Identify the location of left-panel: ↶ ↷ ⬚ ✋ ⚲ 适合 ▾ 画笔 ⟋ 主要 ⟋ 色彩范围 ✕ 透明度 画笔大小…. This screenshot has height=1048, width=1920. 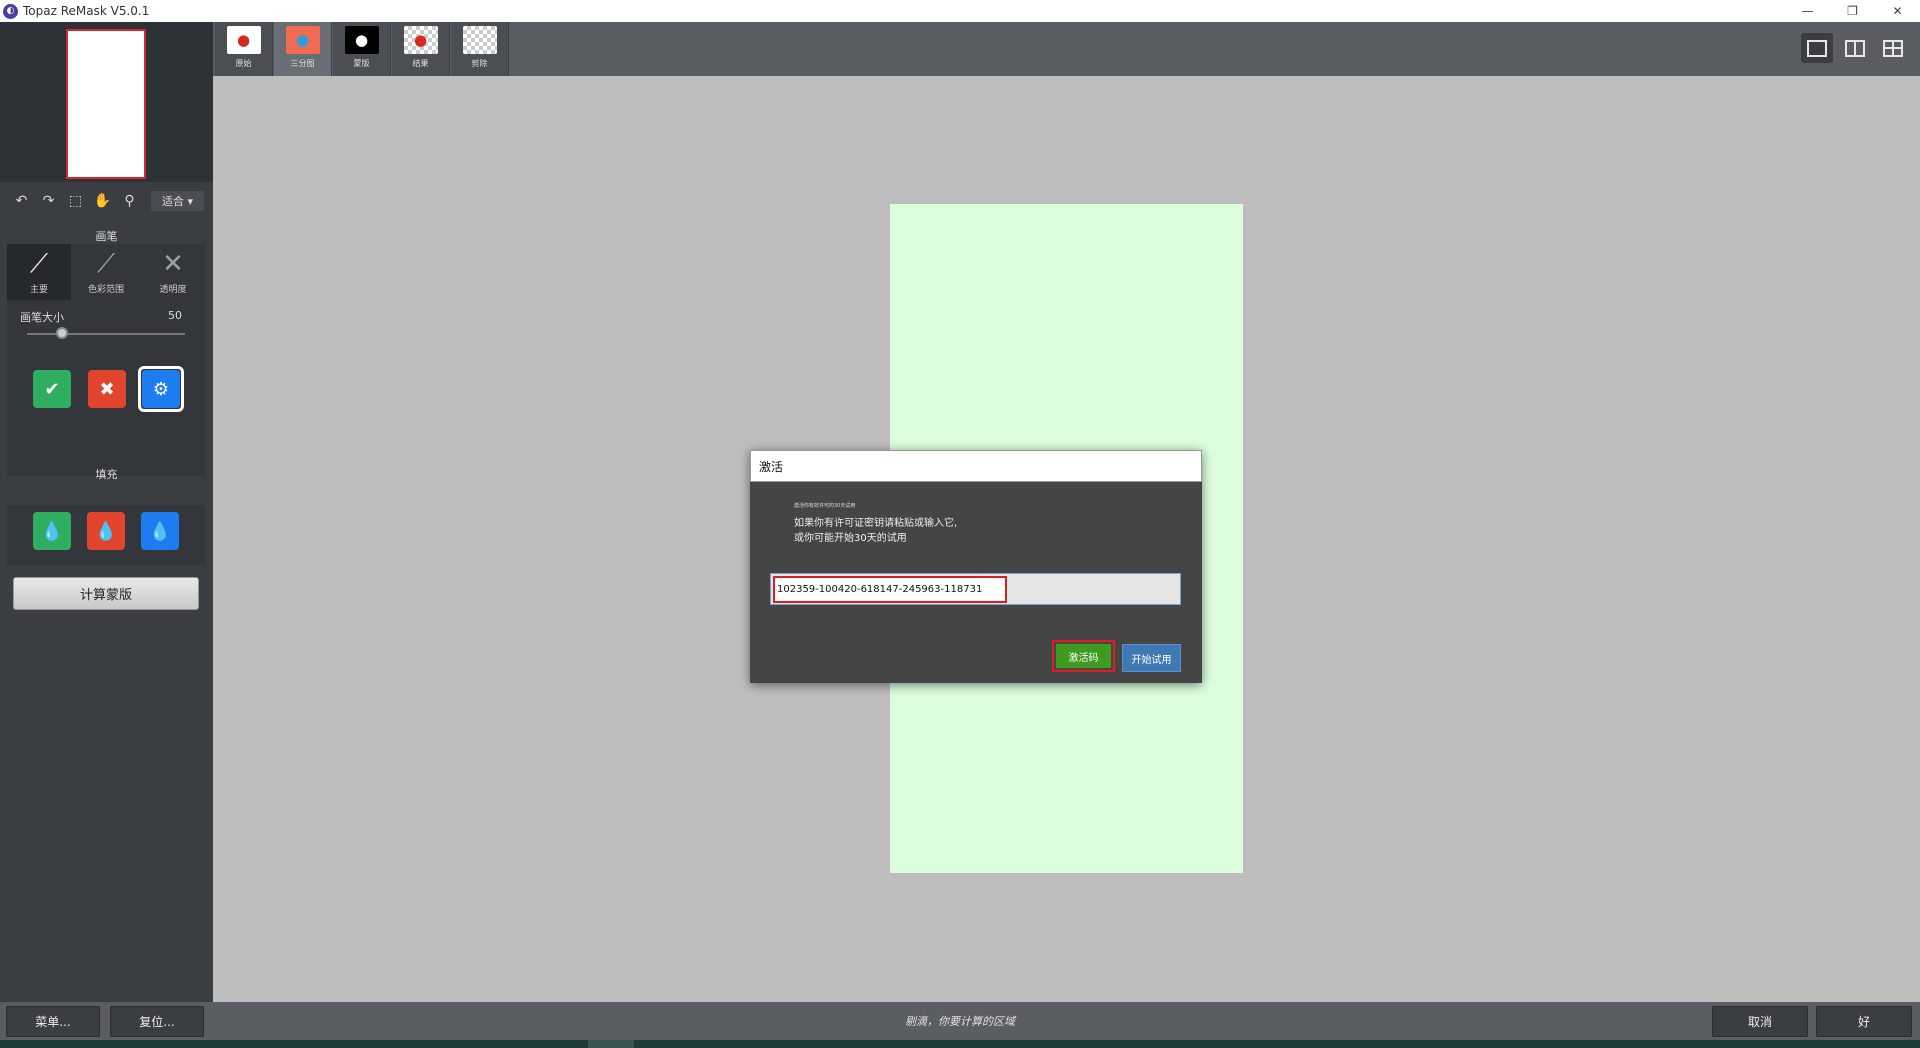
(106, 512).